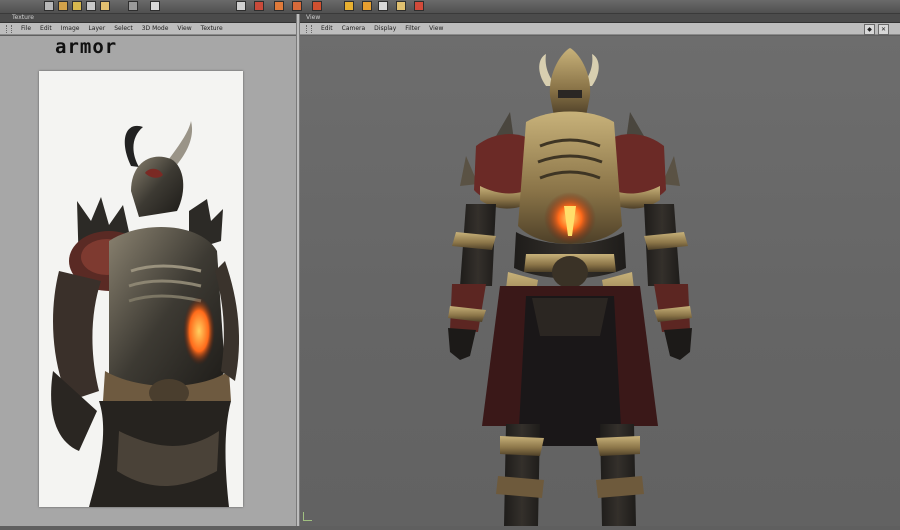  I want to click on channel-tool-icon, so click(401, 6).